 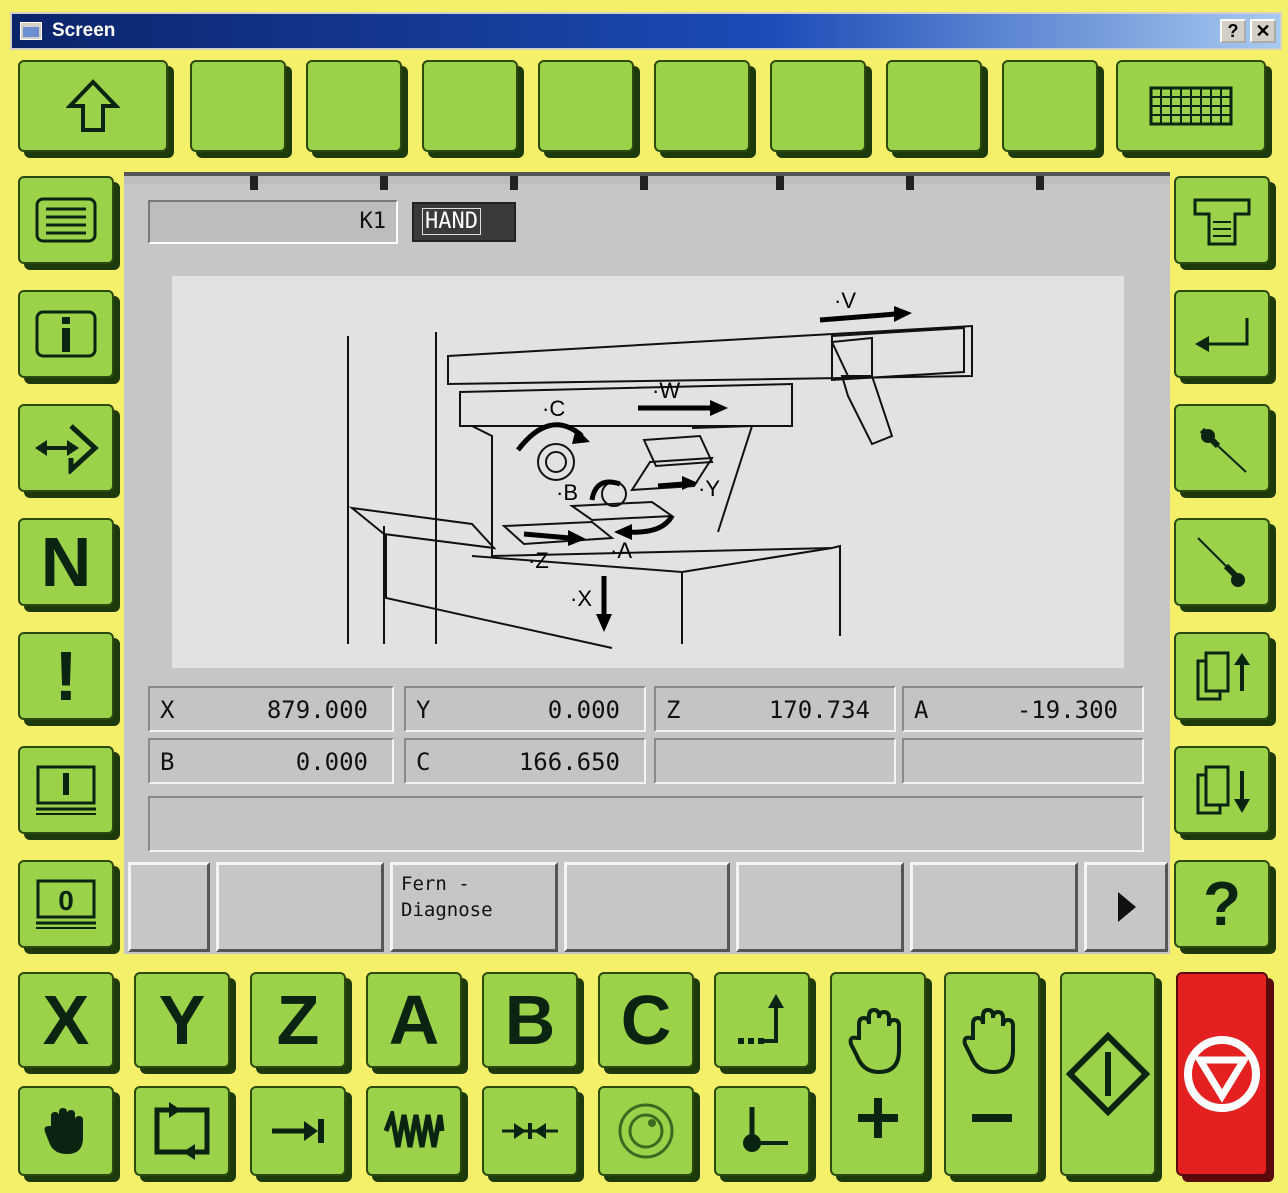 I want to click on hand-mode-key, so click(x=66, y=1131).